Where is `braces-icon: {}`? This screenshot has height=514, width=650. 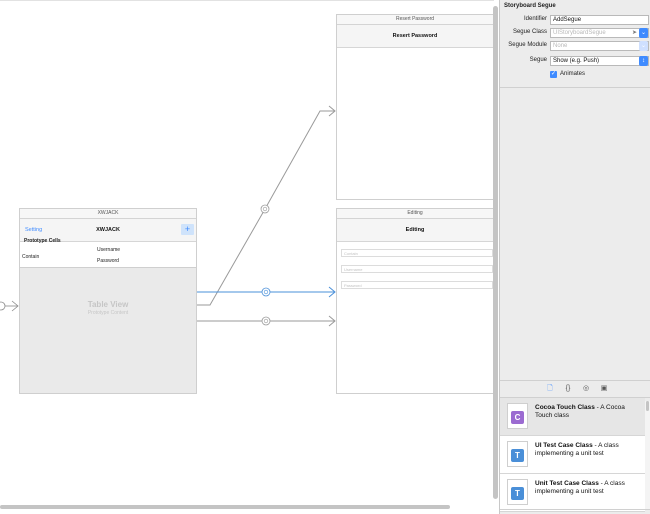
braces-icon: {} is located at coordinates (568, 389).